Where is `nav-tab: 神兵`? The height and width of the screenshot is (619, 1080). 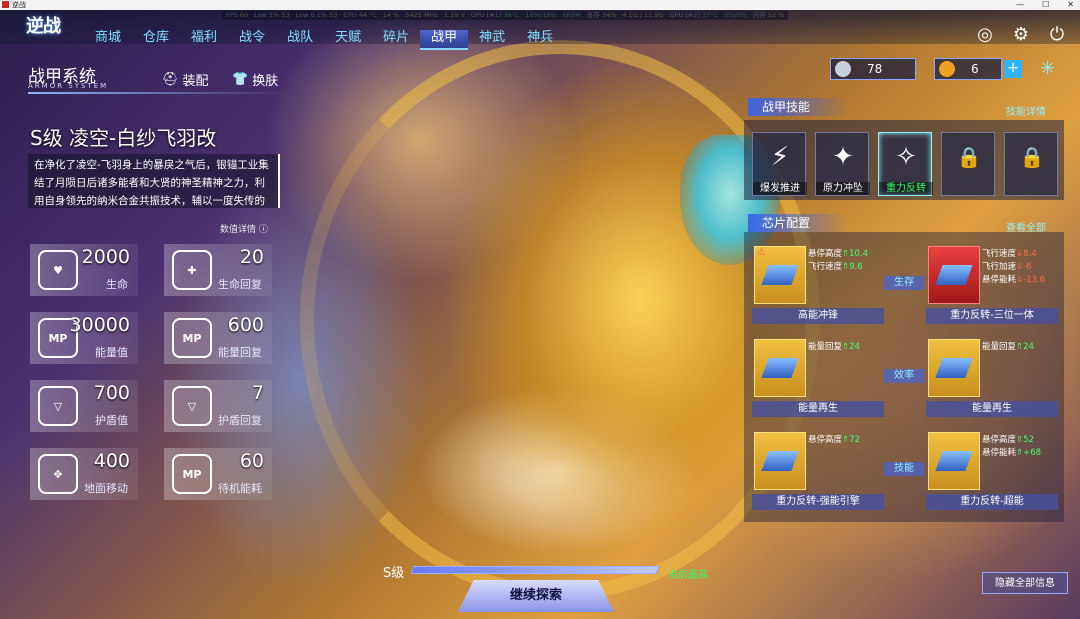 nav-tab: 神兵 is located at coordinates (540, 40).